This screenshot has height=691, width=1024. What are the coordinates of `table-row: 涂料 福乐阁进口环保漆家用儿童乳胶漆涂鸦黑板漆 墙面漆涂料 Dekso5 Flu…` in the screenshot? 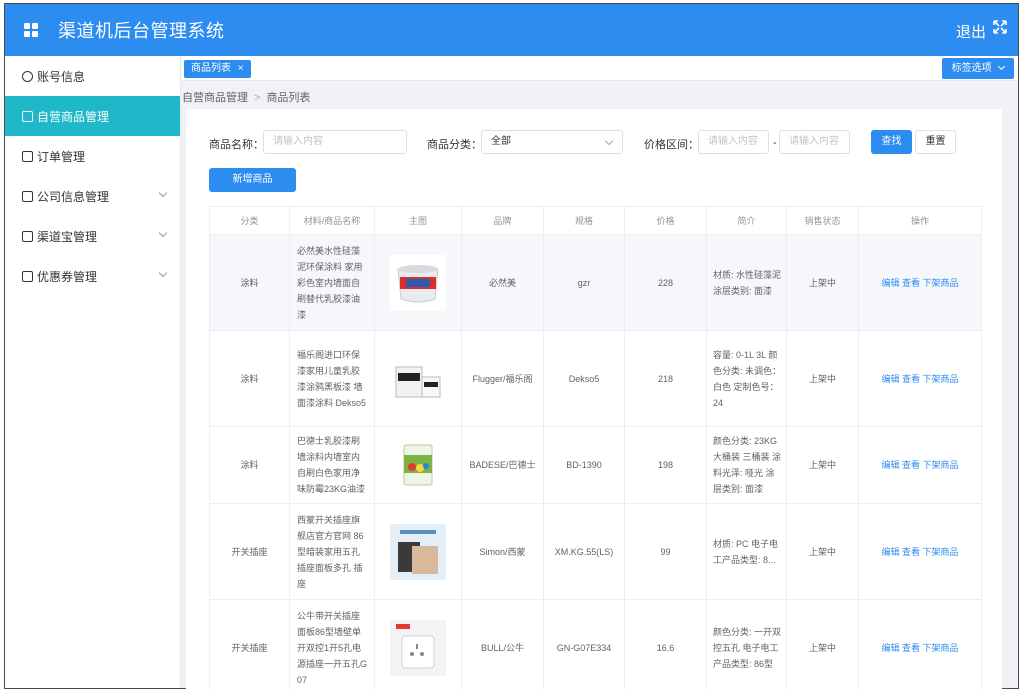 It's located at (595, 378).